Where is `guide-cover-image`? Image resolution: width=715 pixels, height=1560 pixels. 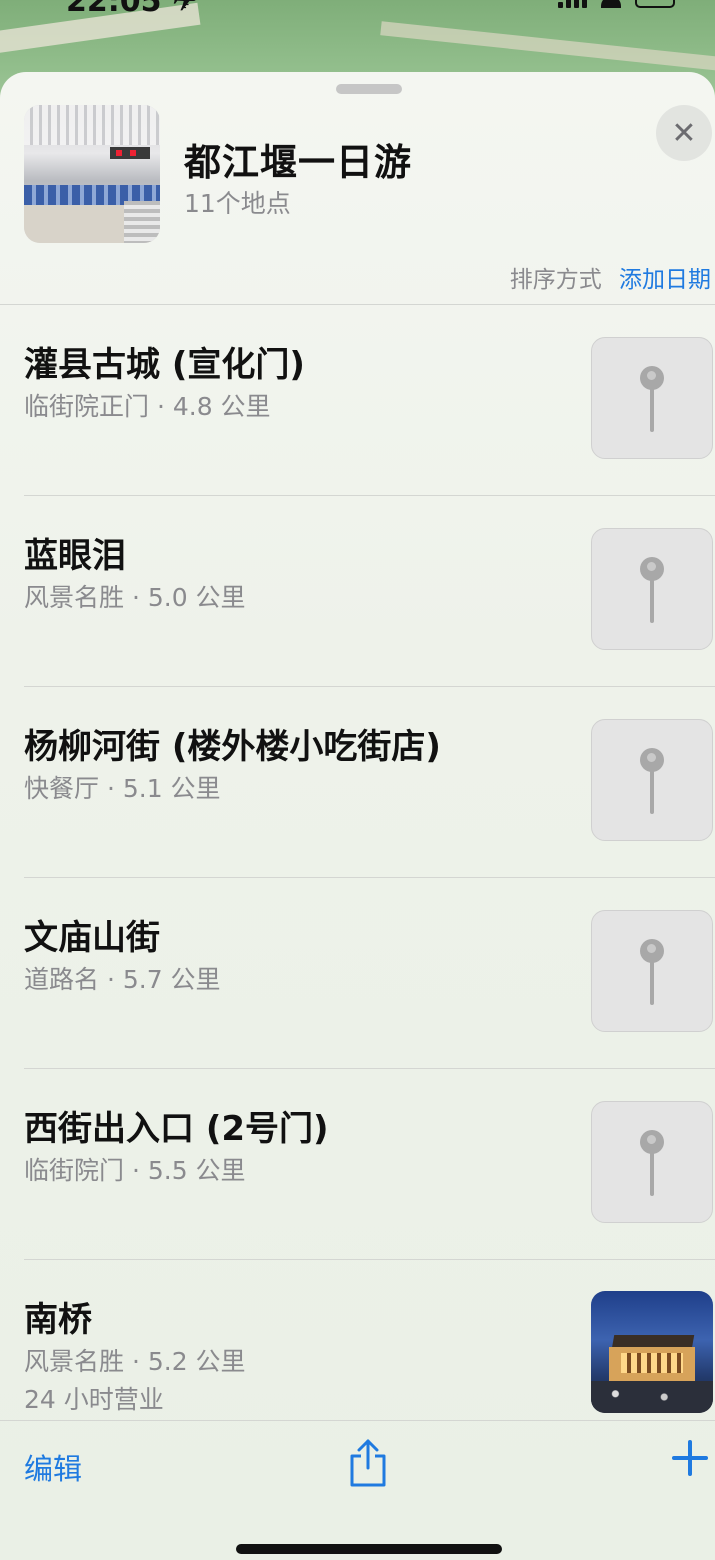
guide-cover-image is located at coordinates (92, 174).